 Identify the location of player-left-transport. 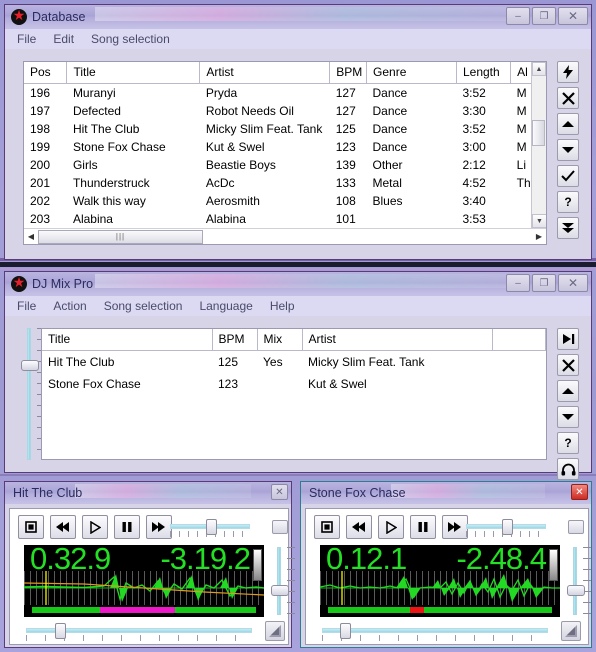
(95, 527).